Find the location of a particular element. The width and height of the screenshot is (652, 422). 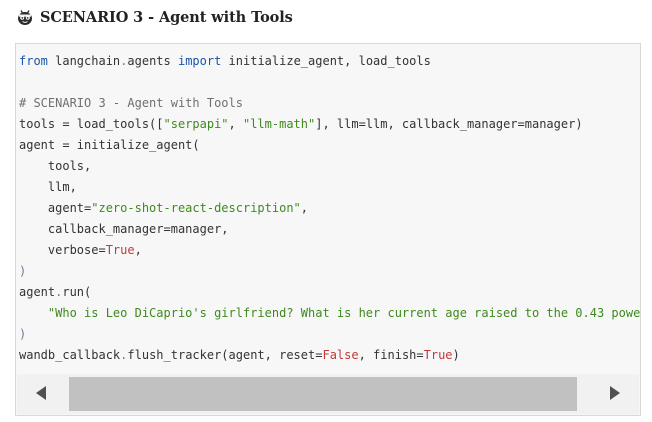

code-token: agent= is located at coordinates (55, 208).